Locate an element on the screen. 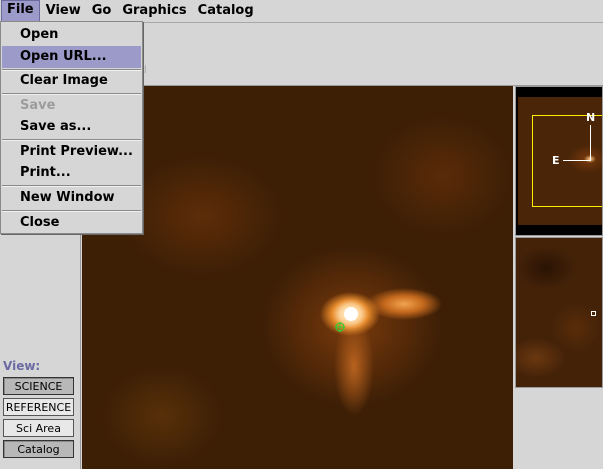 This screenshot has height=469, width=603. menu-file: File is located at coordinates (20, 11).